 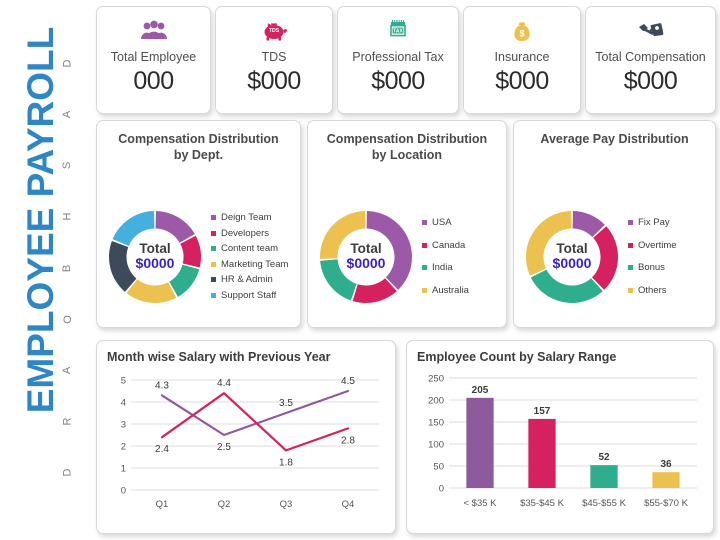 What do you see at coordinates (438, 467) in the screenshot?
I see `y-axis-tick: 50` at bounding box center [438, 467].